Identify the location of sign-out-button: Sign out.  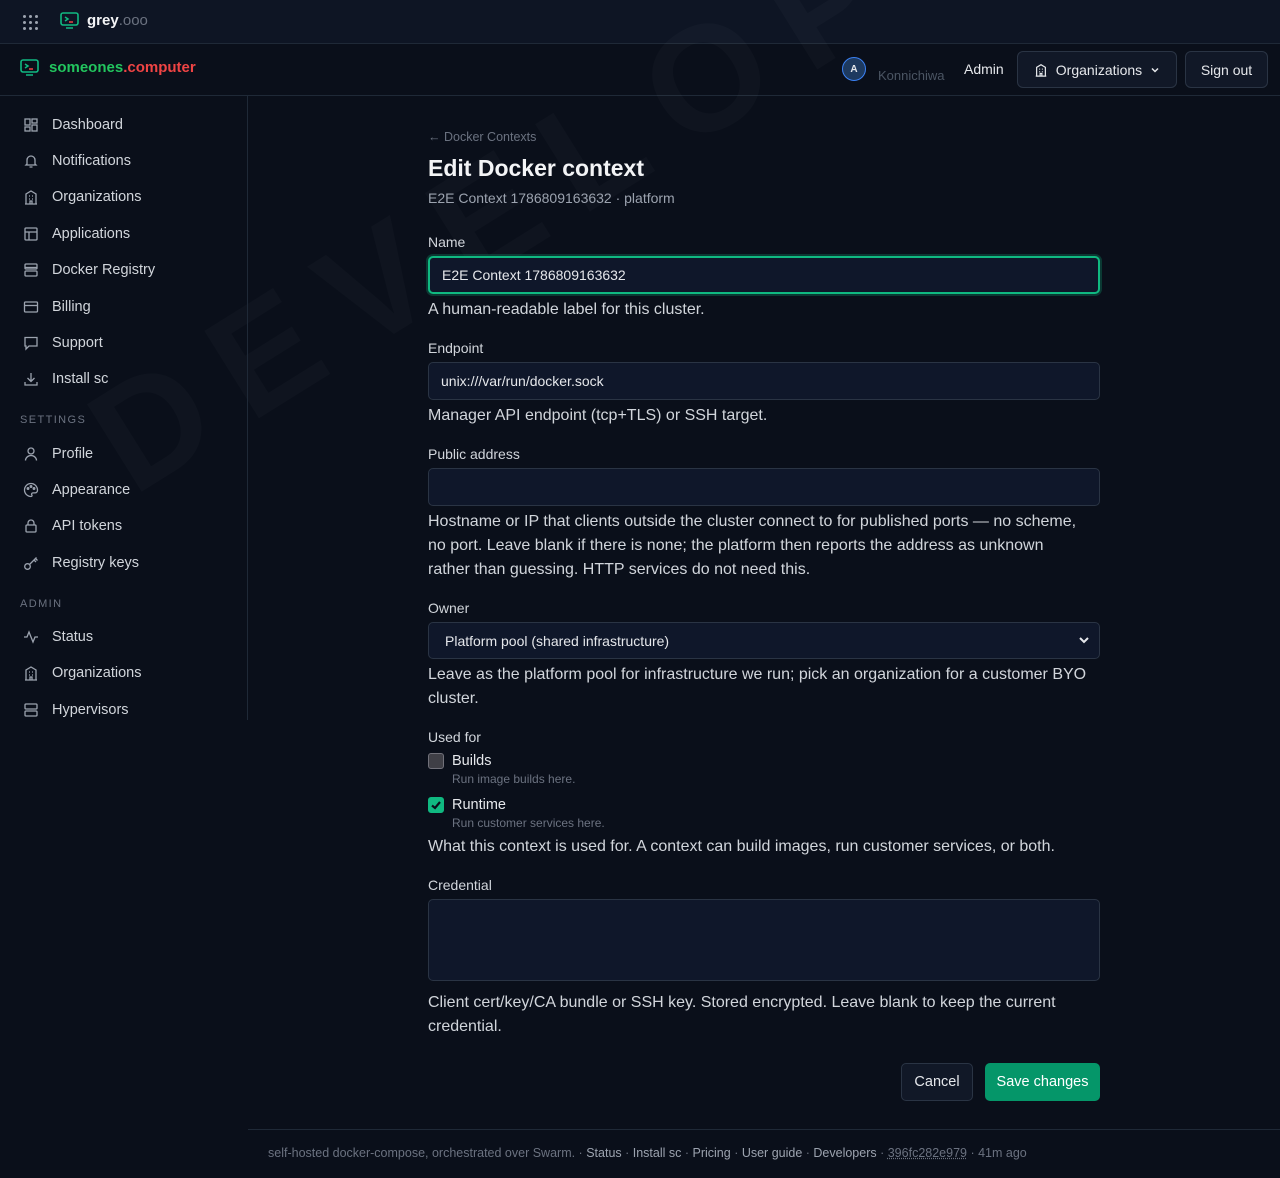
(1226, 69).